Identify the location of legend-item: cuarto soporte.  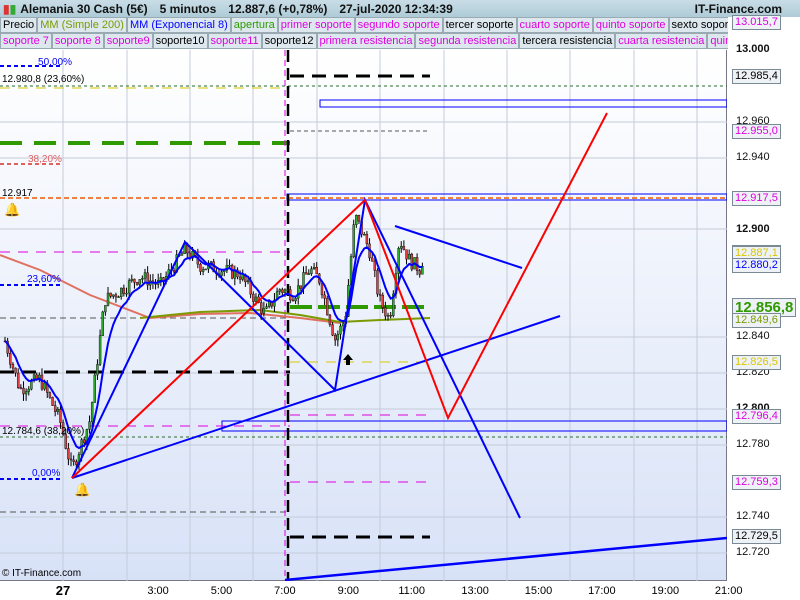
(554, 25).